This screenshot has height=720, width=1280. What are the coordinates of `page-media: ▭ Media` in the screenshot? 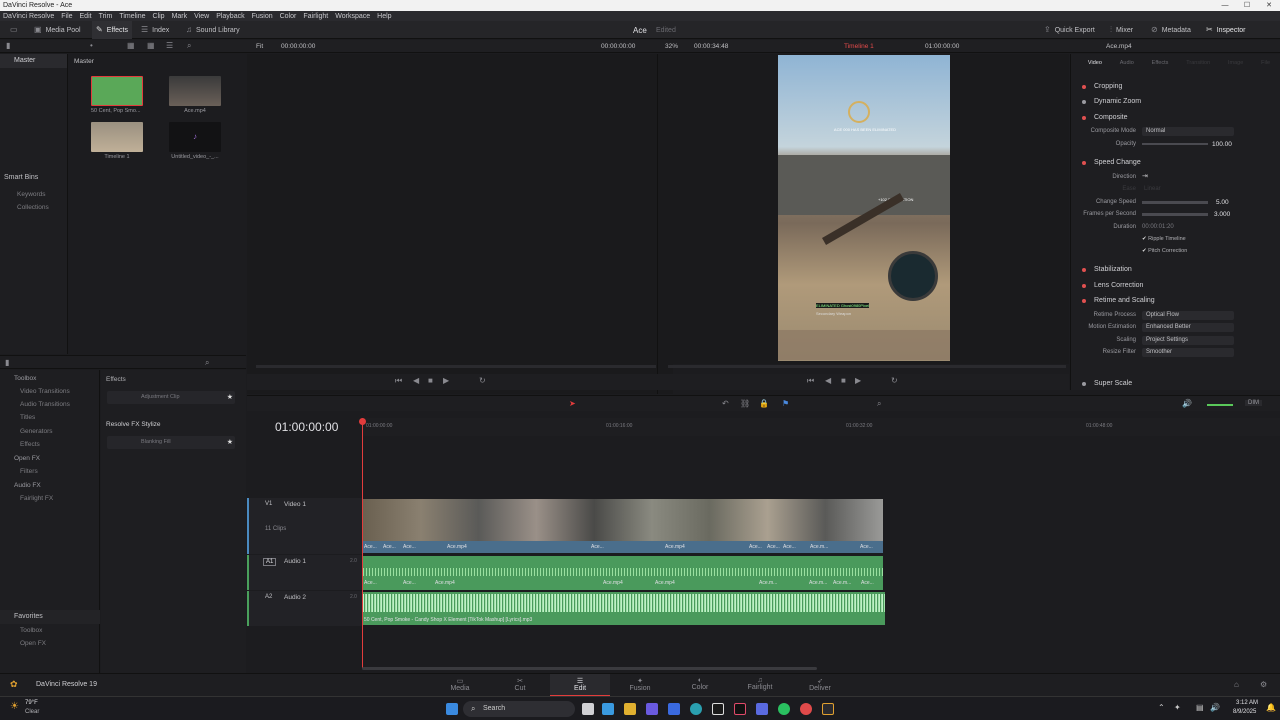 It's located at (460, 684).